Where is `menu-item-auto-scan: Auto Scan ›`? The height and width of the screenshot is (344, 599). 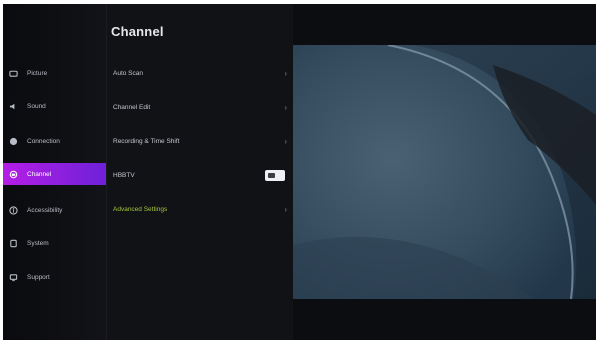 menu-item-auto-scan: Auto Scan › is located at coordinates (200, 73).